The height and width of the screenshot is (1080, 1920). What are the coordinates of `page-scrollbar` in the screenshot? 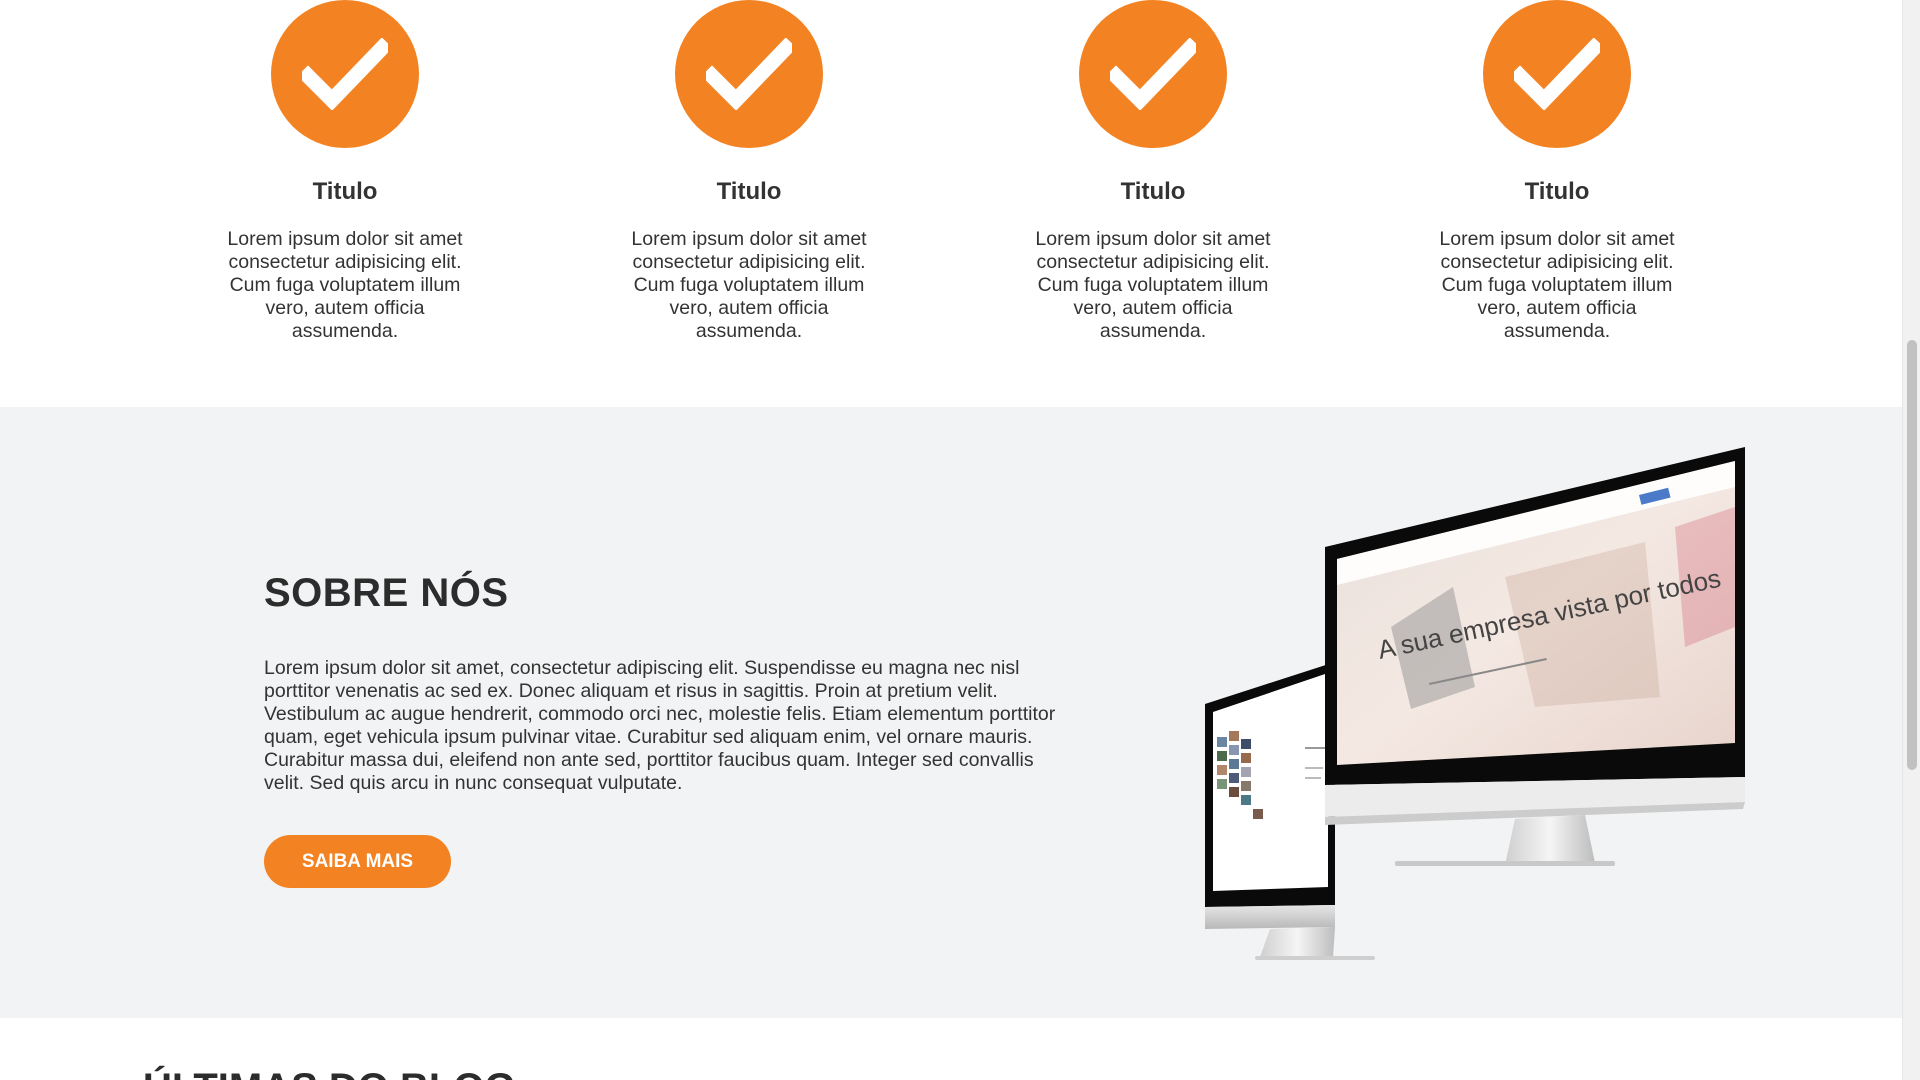 It's located at (1911, 540).